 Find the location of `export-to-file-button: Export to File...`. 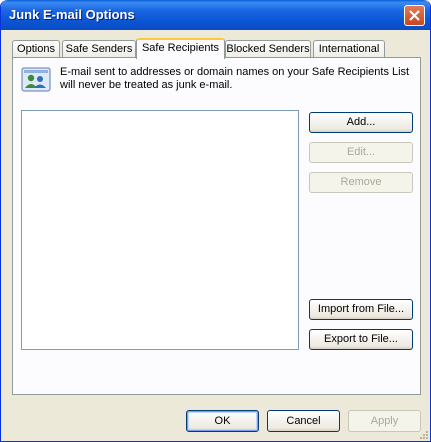

export-to-file-button: Export to File... is located at coordinates (361, 339).